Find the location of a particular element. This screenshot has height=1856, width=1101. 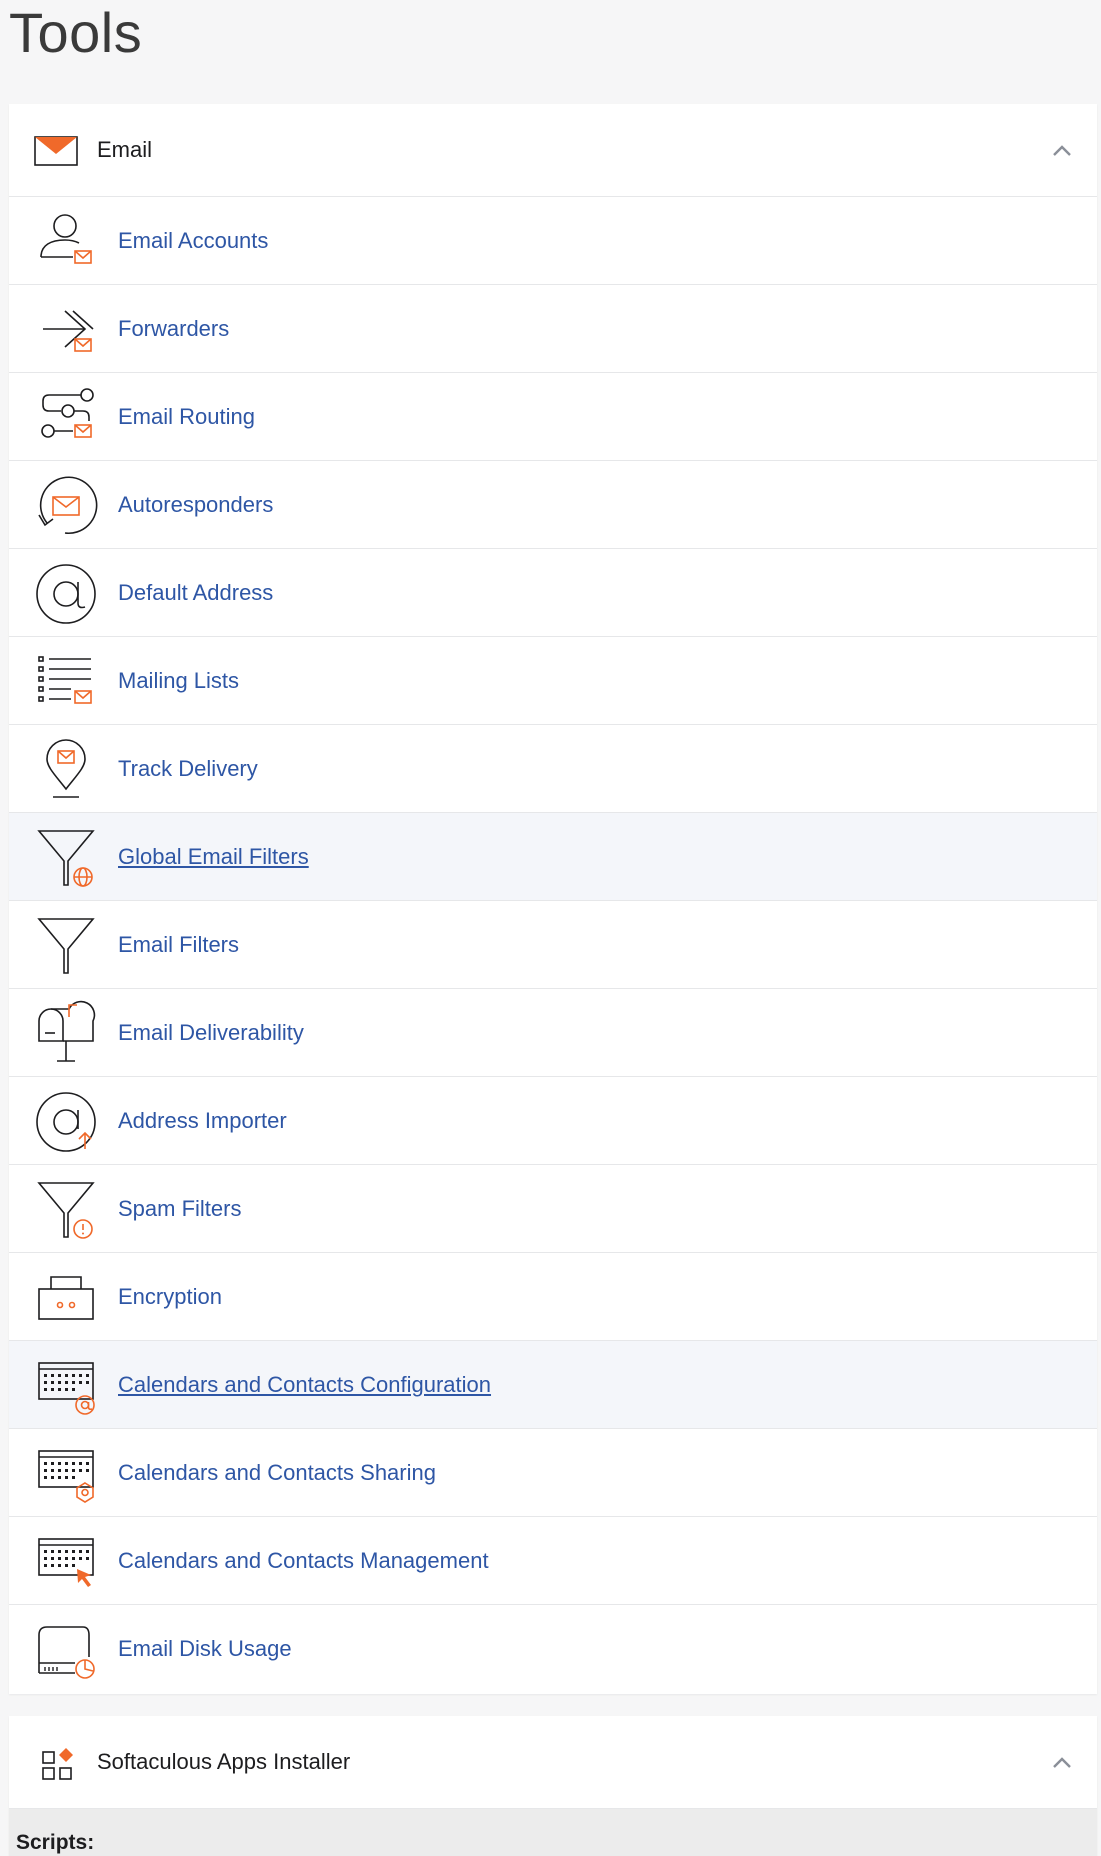

list-item-email-routing: Email Routing is located at coordinates (553, 417).